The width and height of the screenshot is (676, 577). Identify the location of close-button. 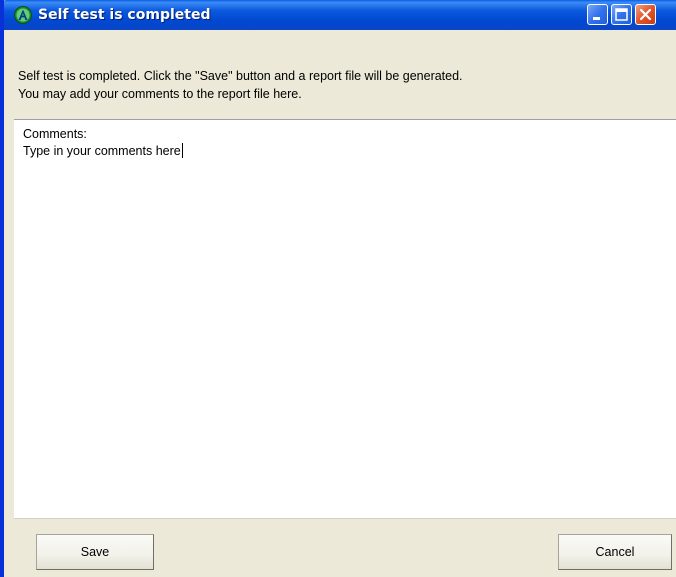
(645, 14).